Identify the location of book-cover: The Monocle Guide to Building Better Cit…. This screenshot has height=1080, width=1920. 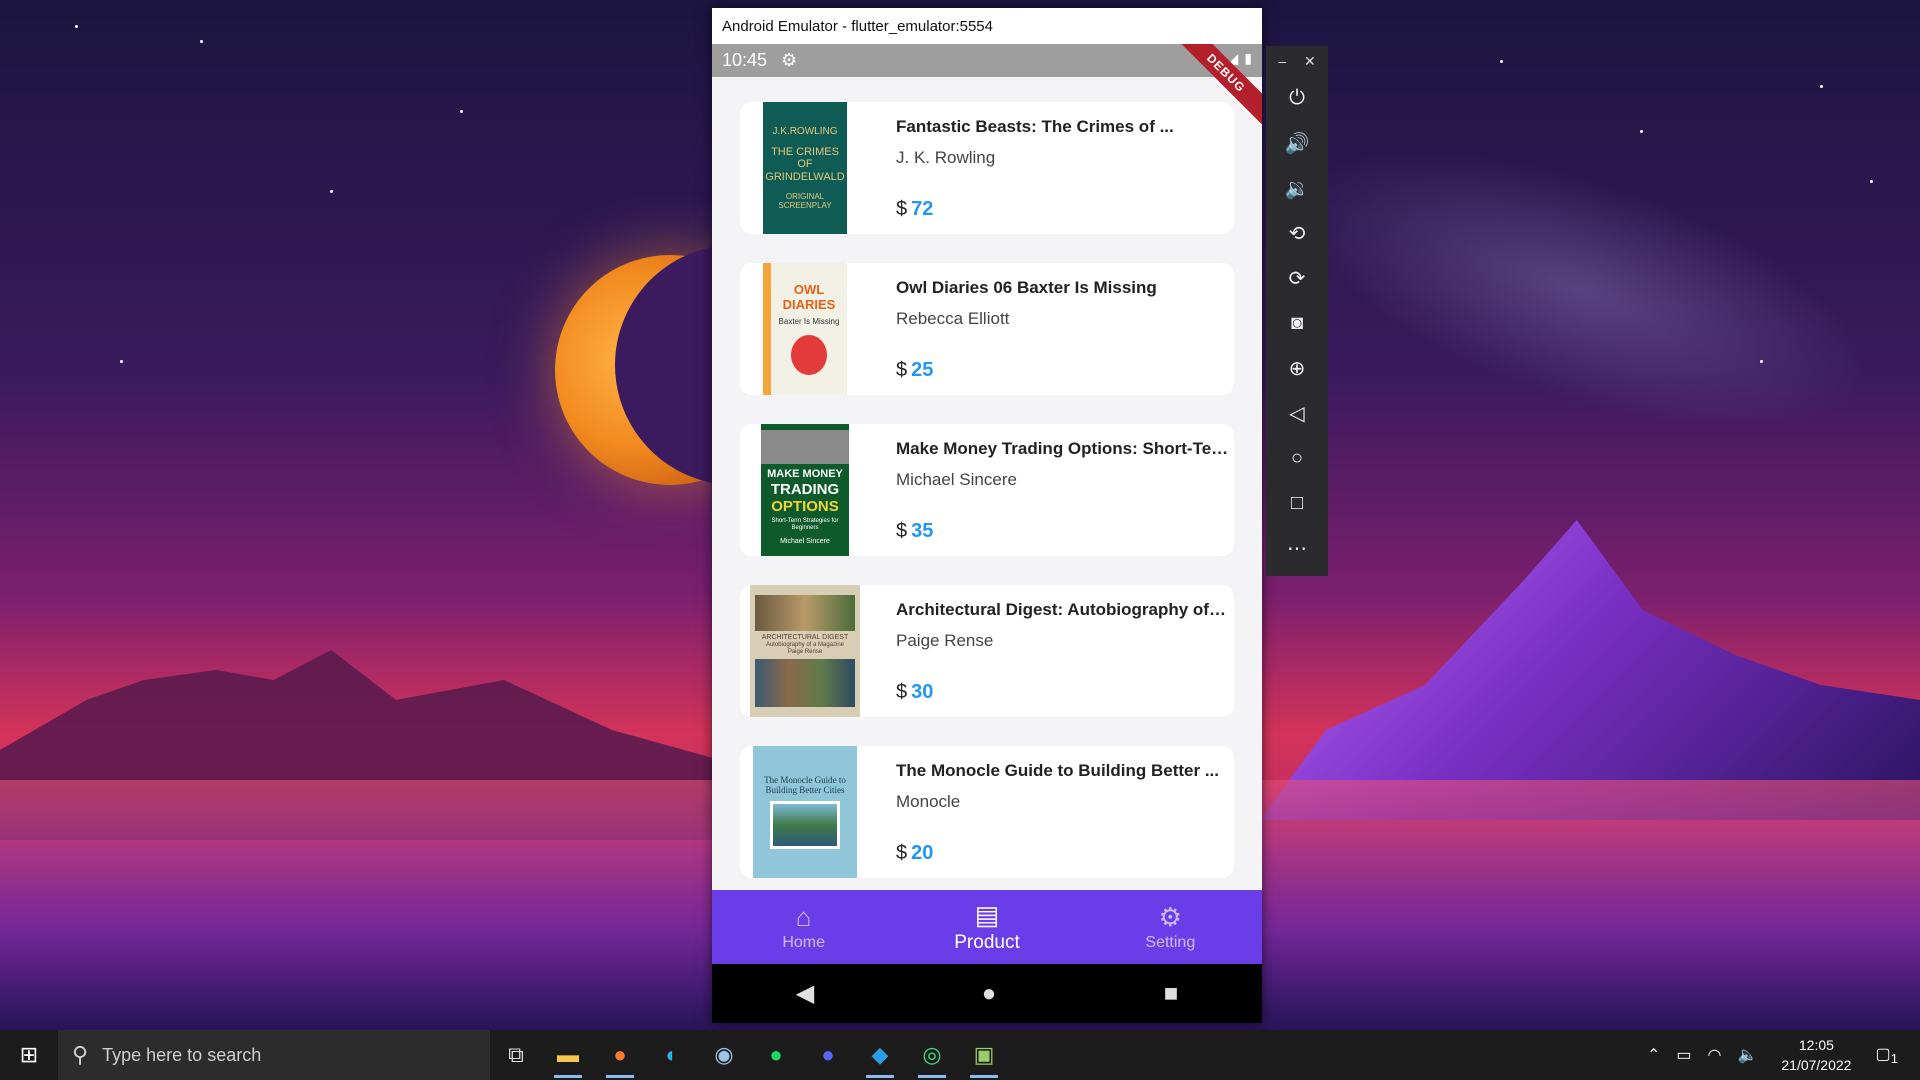
(805, 812).